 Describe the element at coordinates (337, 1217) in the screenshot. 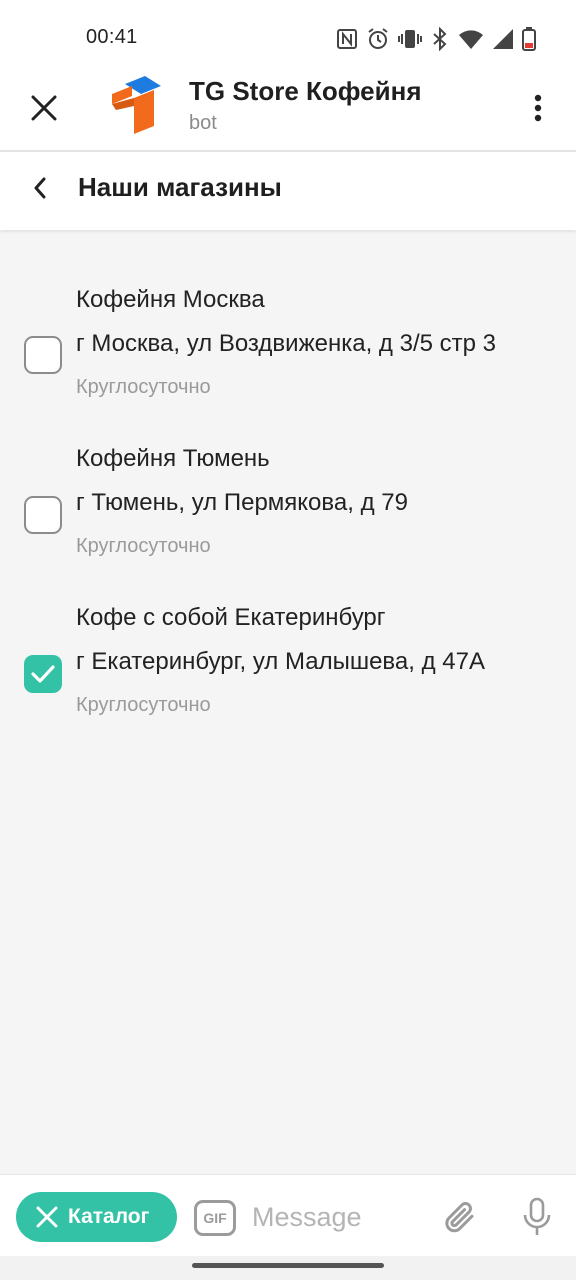

I see `message-input` at that location.